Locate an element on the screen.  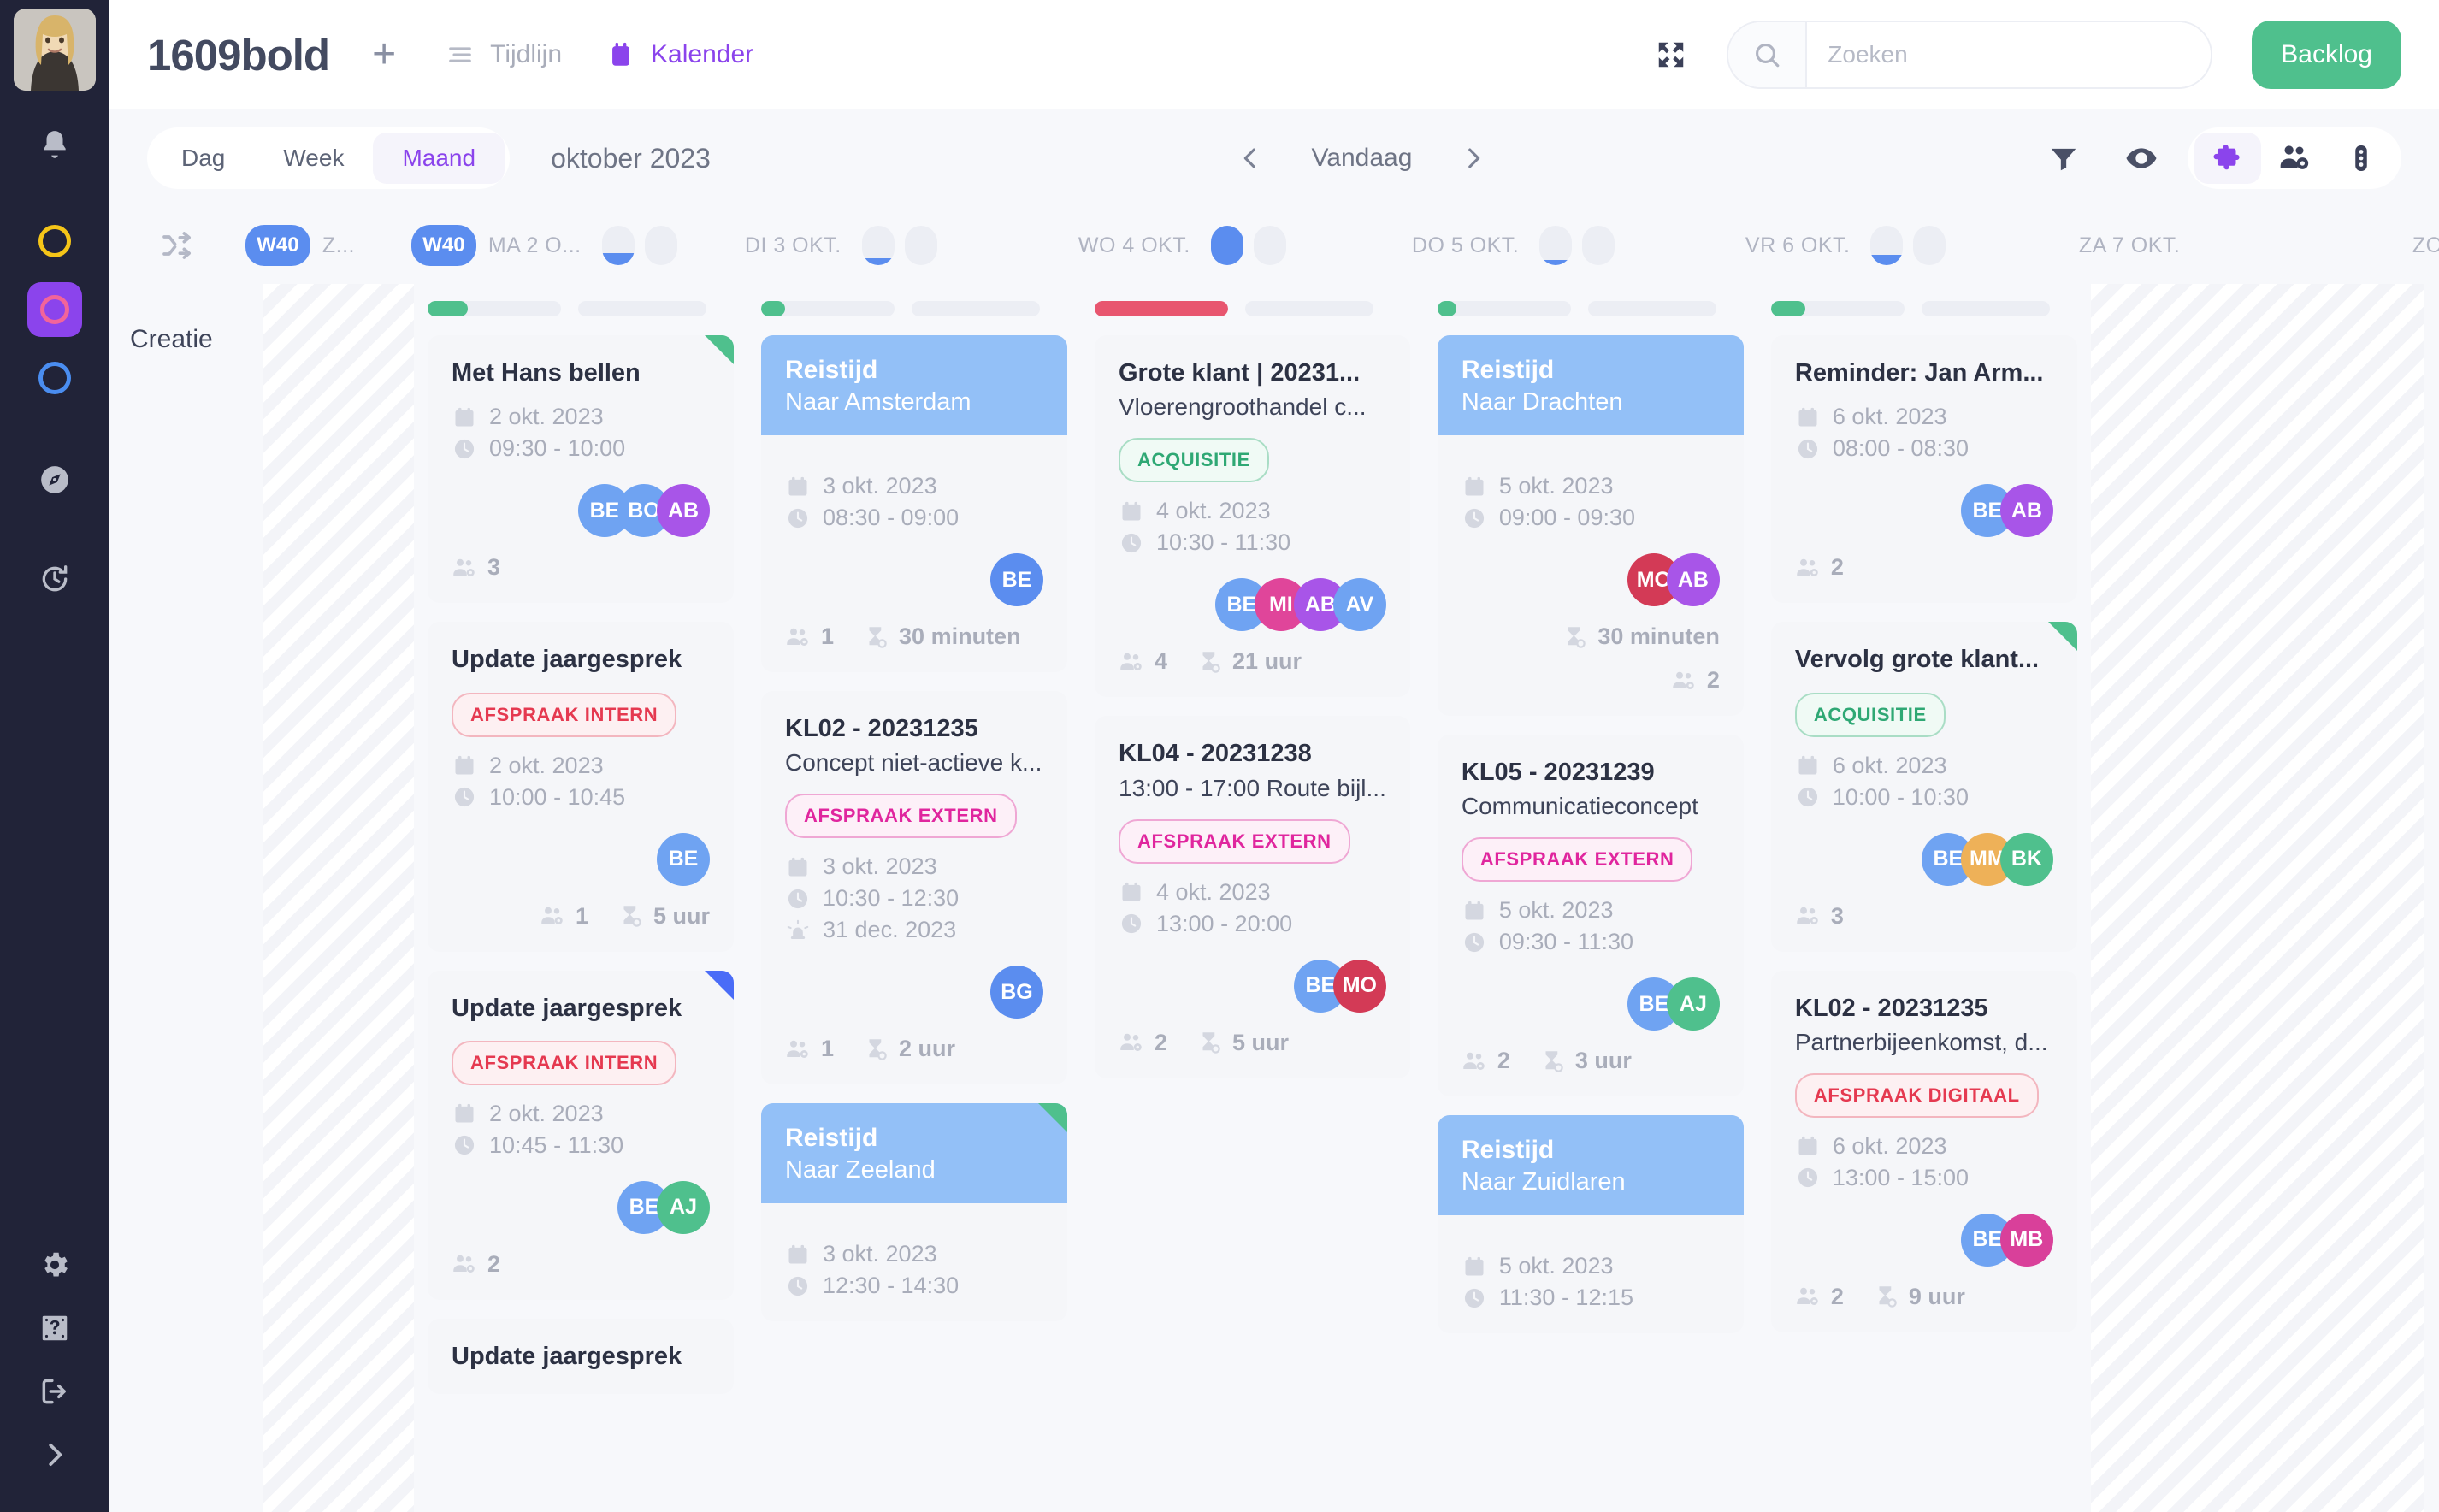
view-maand-button: Maand is located at coordinates (439, 158).